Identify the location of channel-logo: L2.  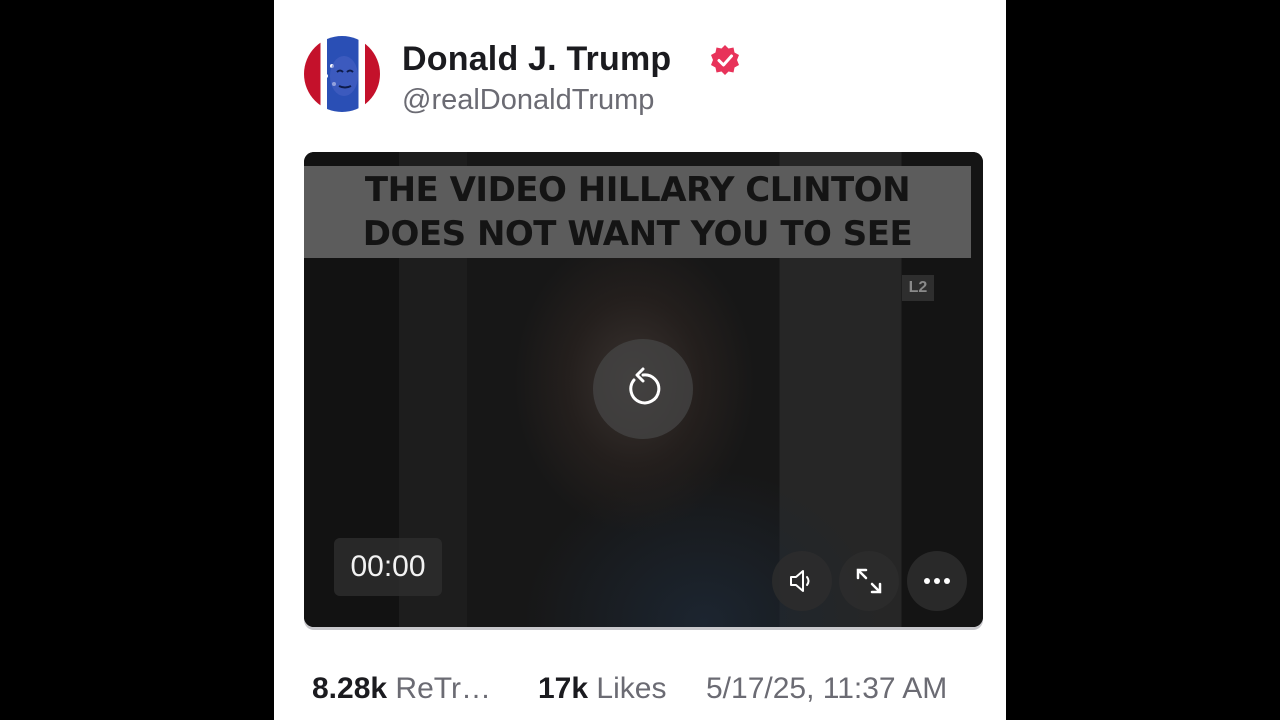
(918, 288).